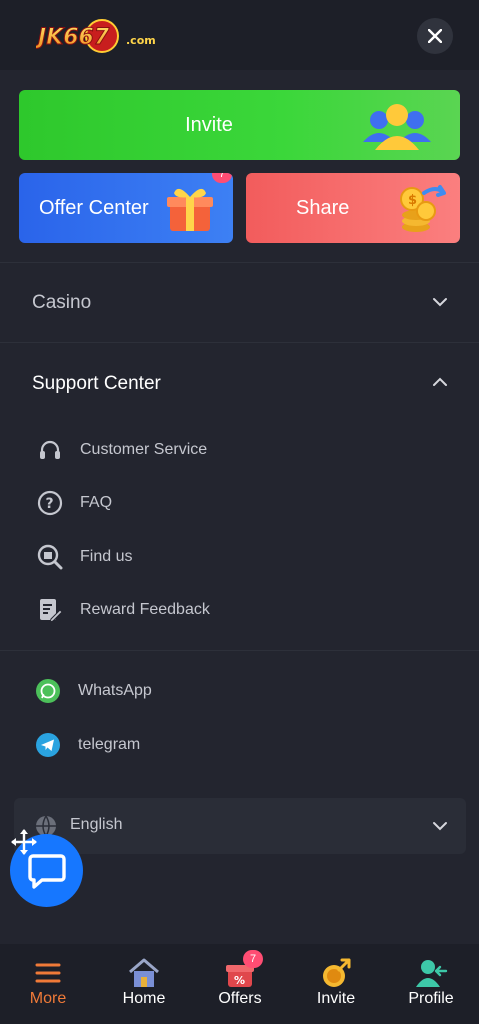  Describe the element at coordinates (431, 998) in the screenshot. I see `tab-label: Profile` at that location.